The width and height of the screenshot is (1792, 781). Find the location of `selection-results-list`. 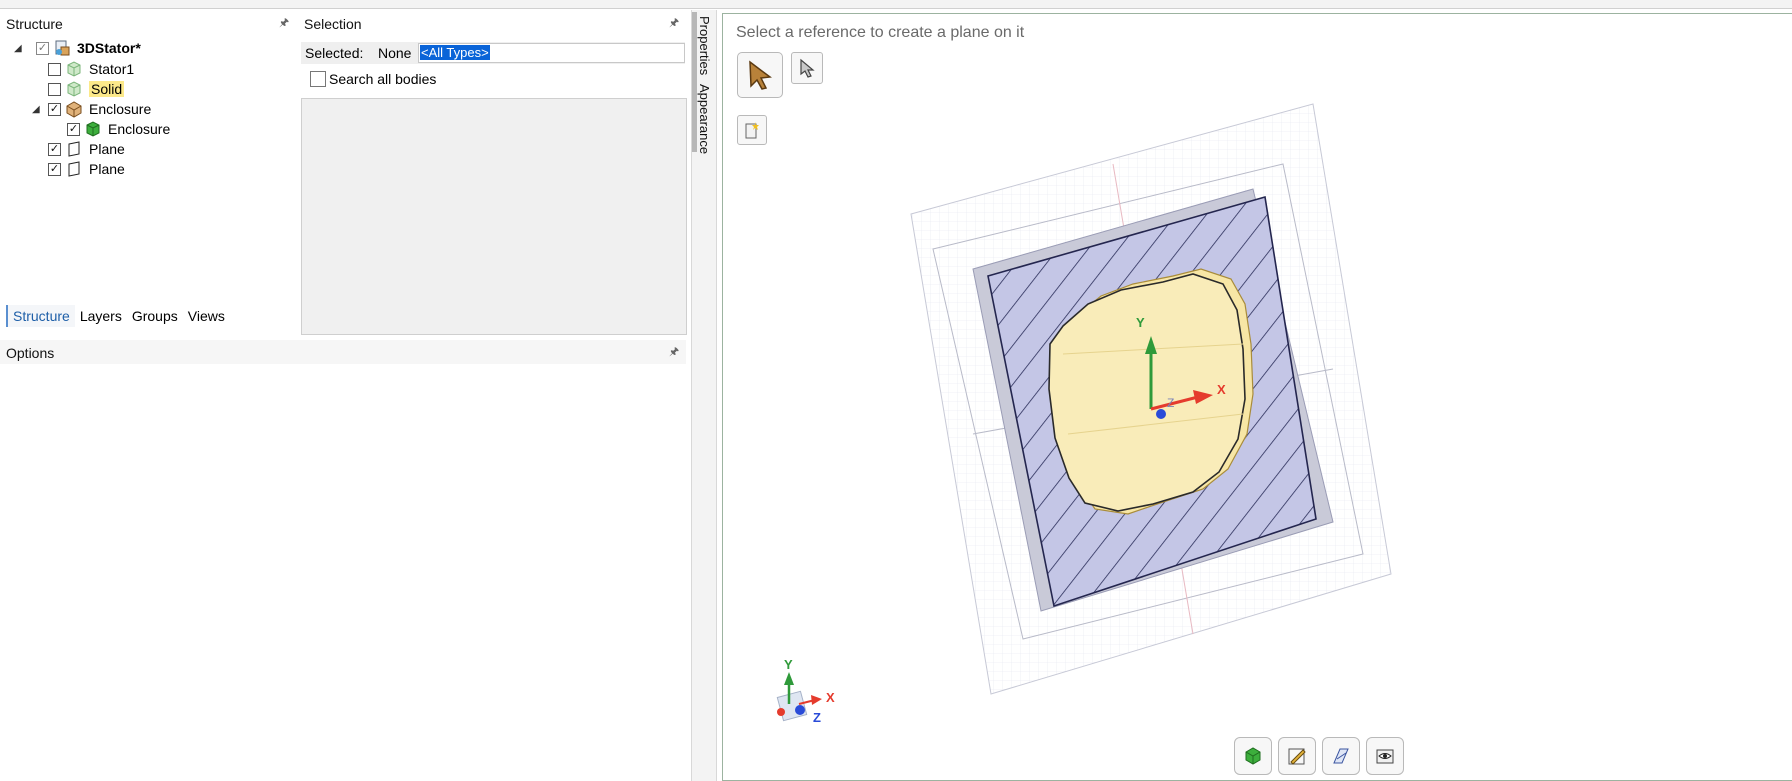

selection-results-list is located at coordinates (494, 216).